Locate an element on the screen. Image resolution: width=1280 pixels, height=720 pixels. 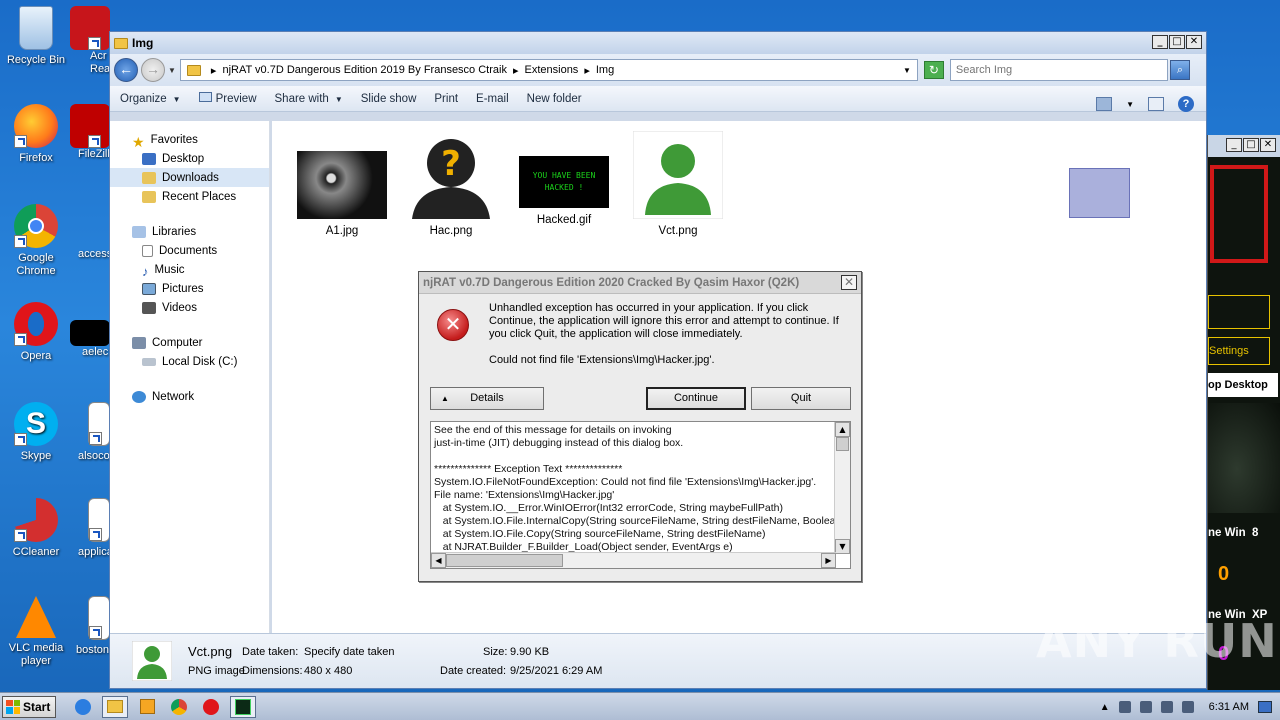
opera-taskbar-button is located at coordinates (211, 707).